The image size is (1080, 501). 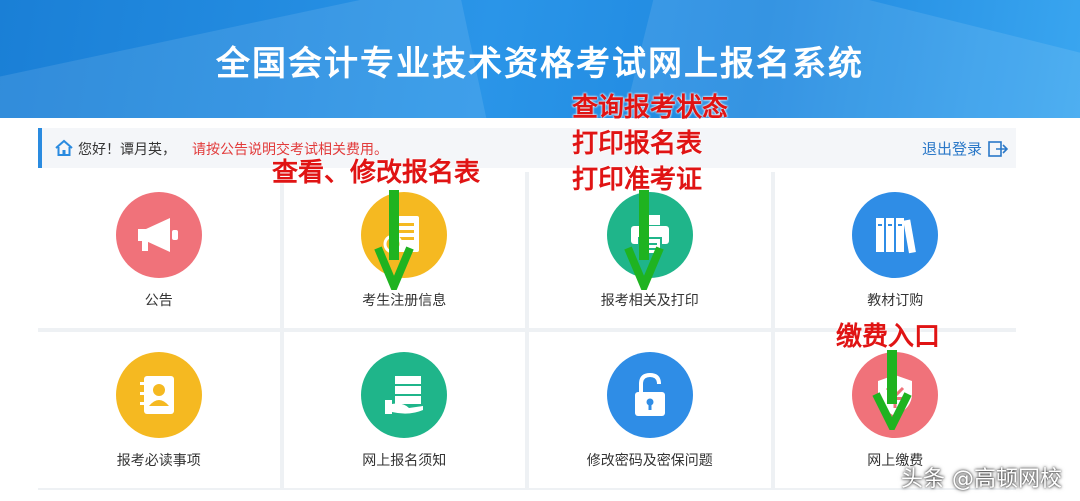 What do you see at coordinates (404, 461) in the screenshot?
I see `tile-label: 网上报名须知` at bounding box center [404, 461].